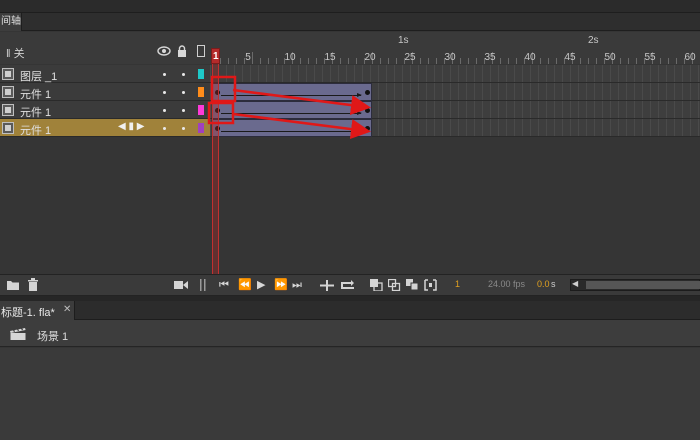 The height and width of the screenshot is (440, 700). I want to click on layer-header-label: ‖ 关, so click(15, 54).